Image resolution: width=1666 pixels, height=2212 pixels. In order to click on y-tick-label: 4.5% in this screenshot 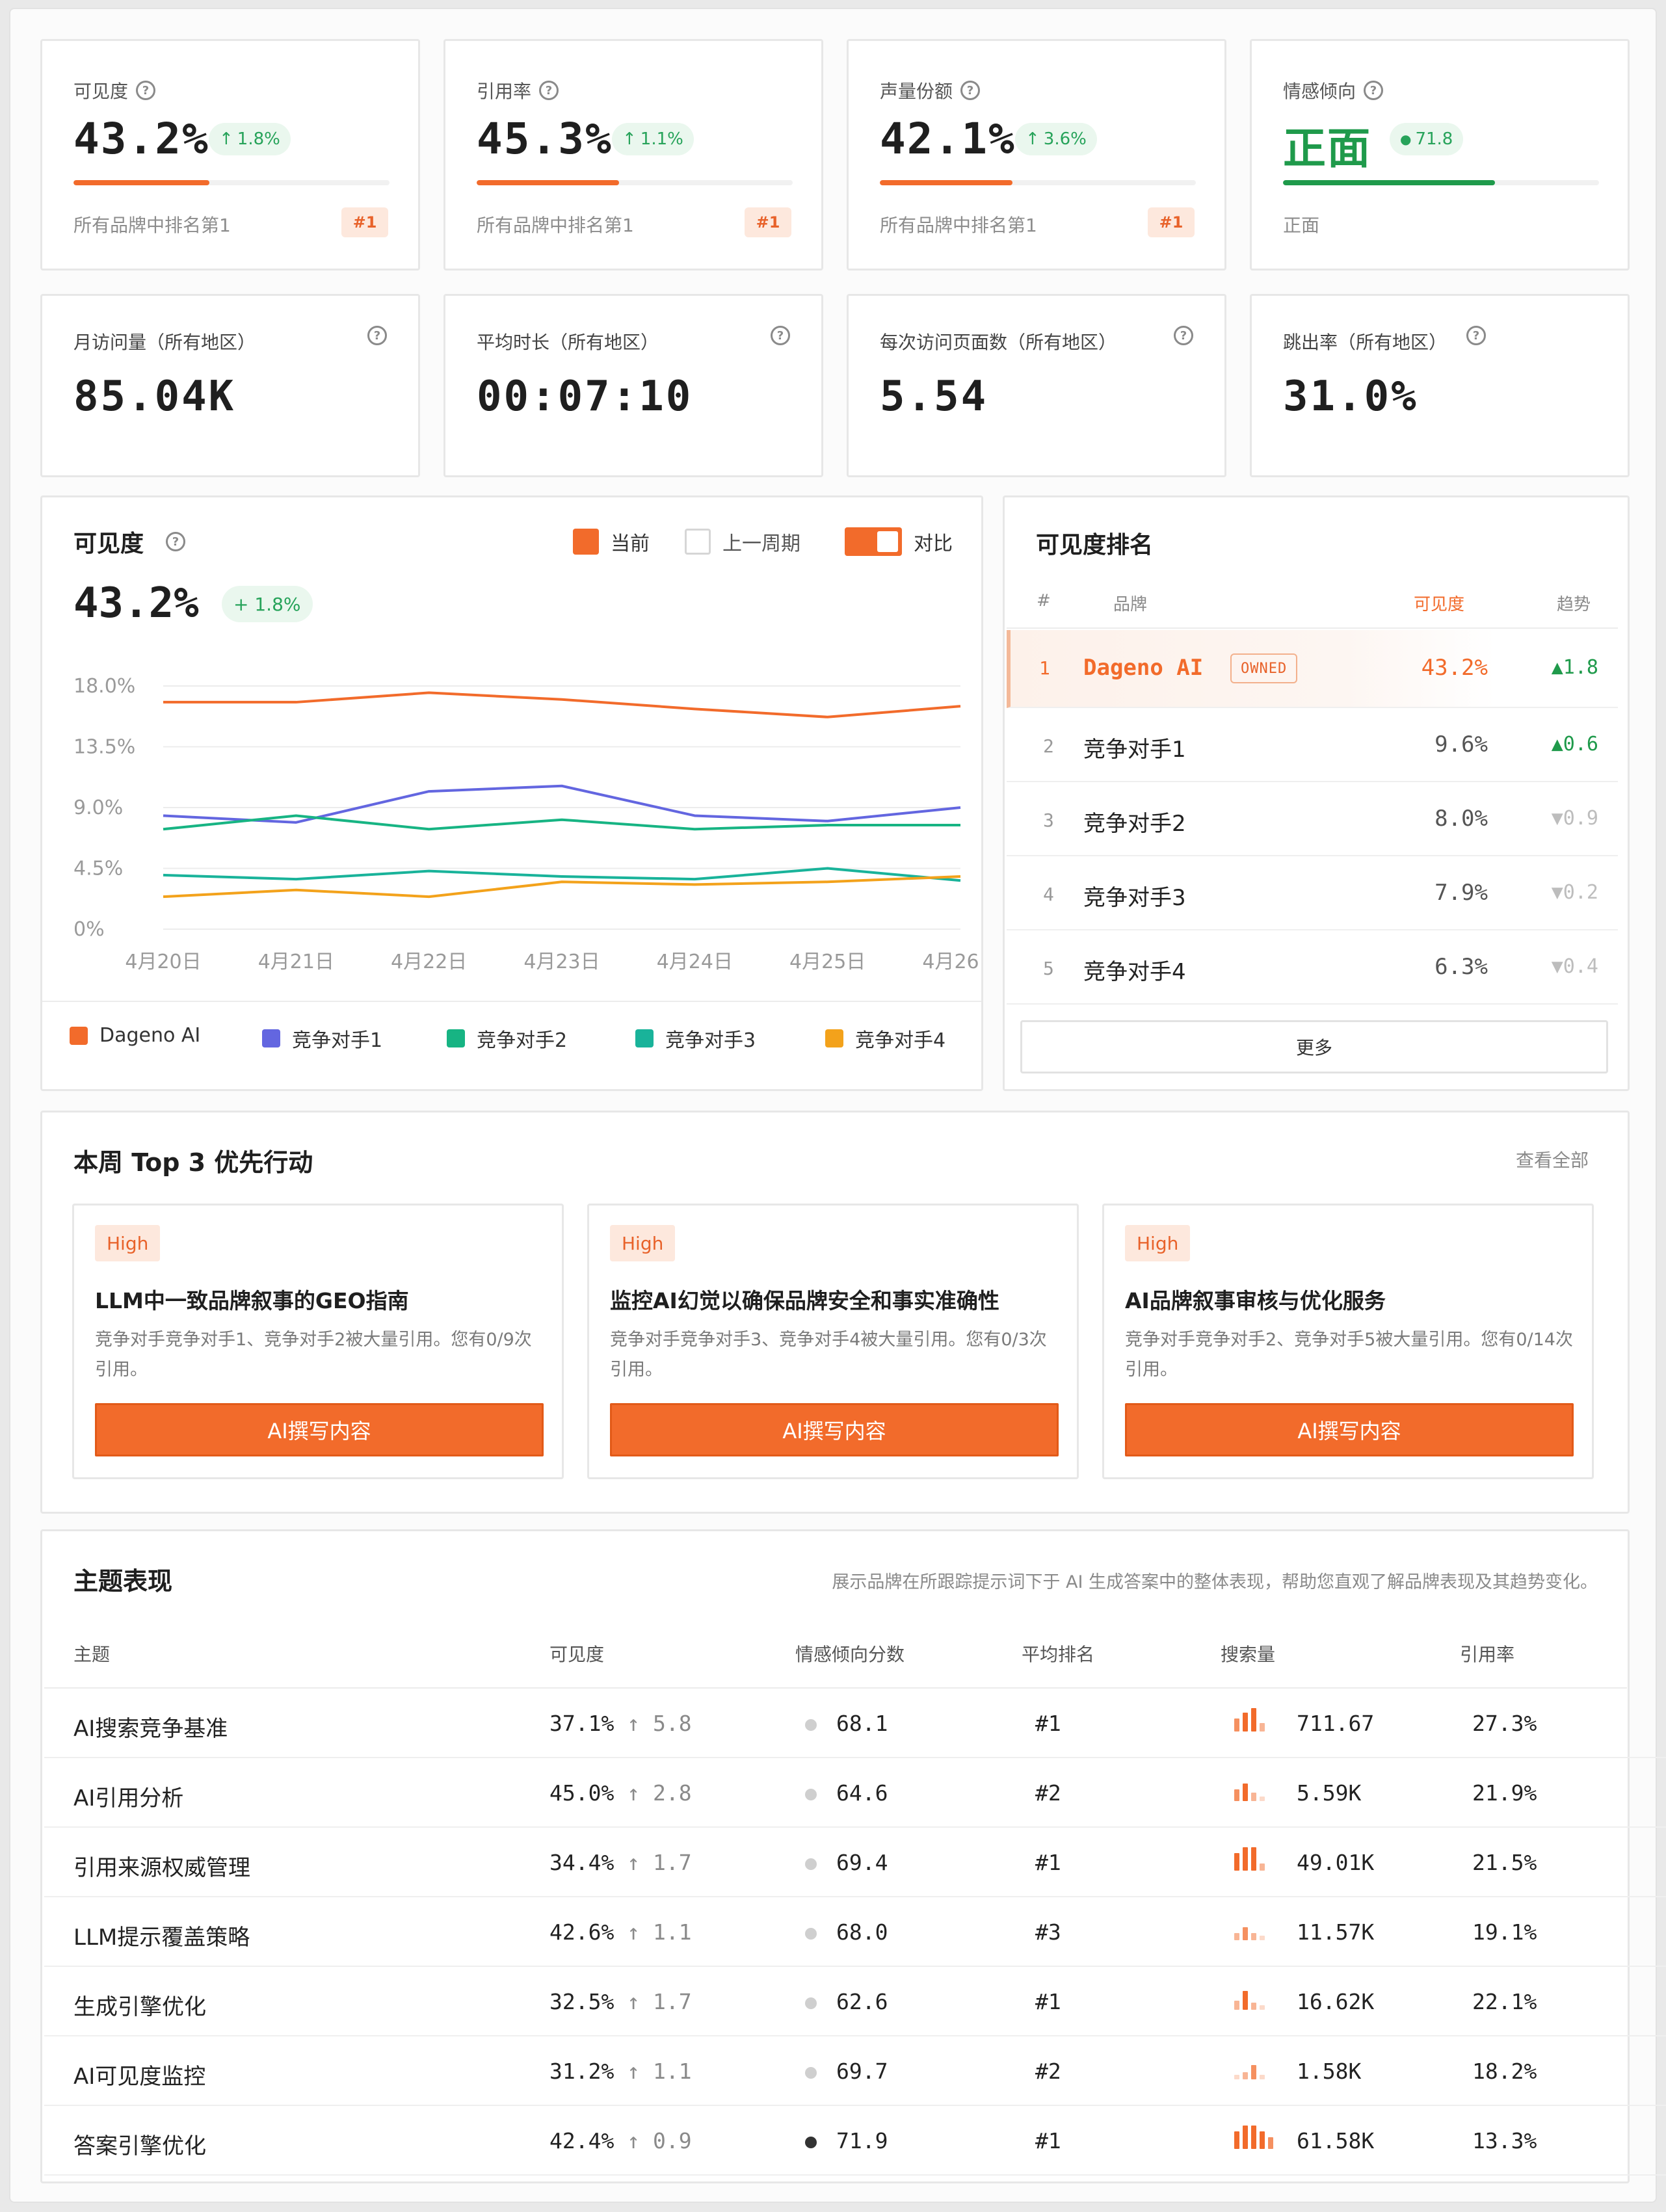, I will do `click(98, 869)`.